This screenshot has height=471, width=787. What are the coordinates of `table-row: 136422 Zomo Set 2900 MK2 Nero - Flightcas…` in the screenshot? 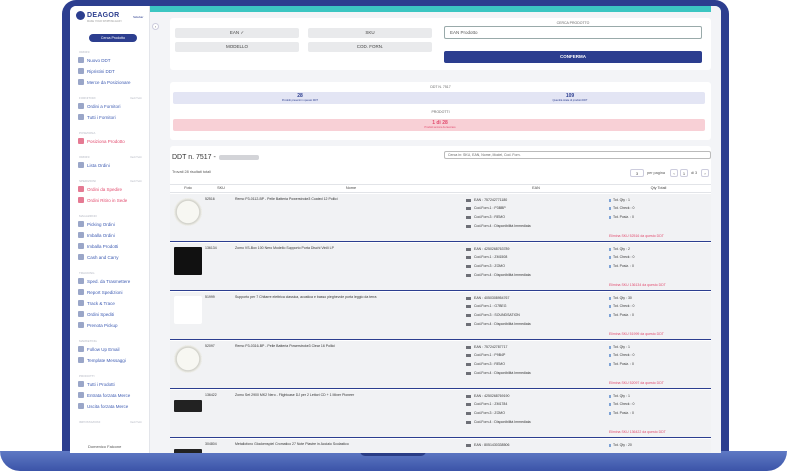 It's located at (440, 414).